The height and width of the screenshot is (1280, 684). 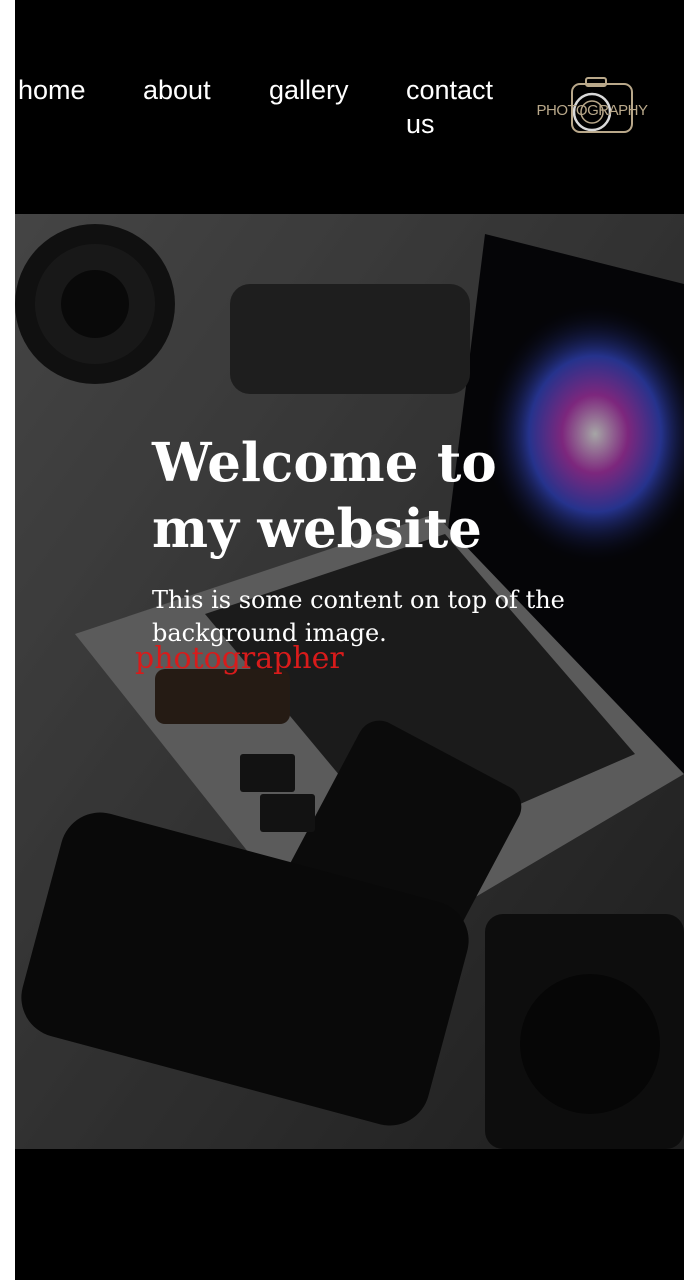 I want to click on nav-home-link: home, so click(x=52, y=90).